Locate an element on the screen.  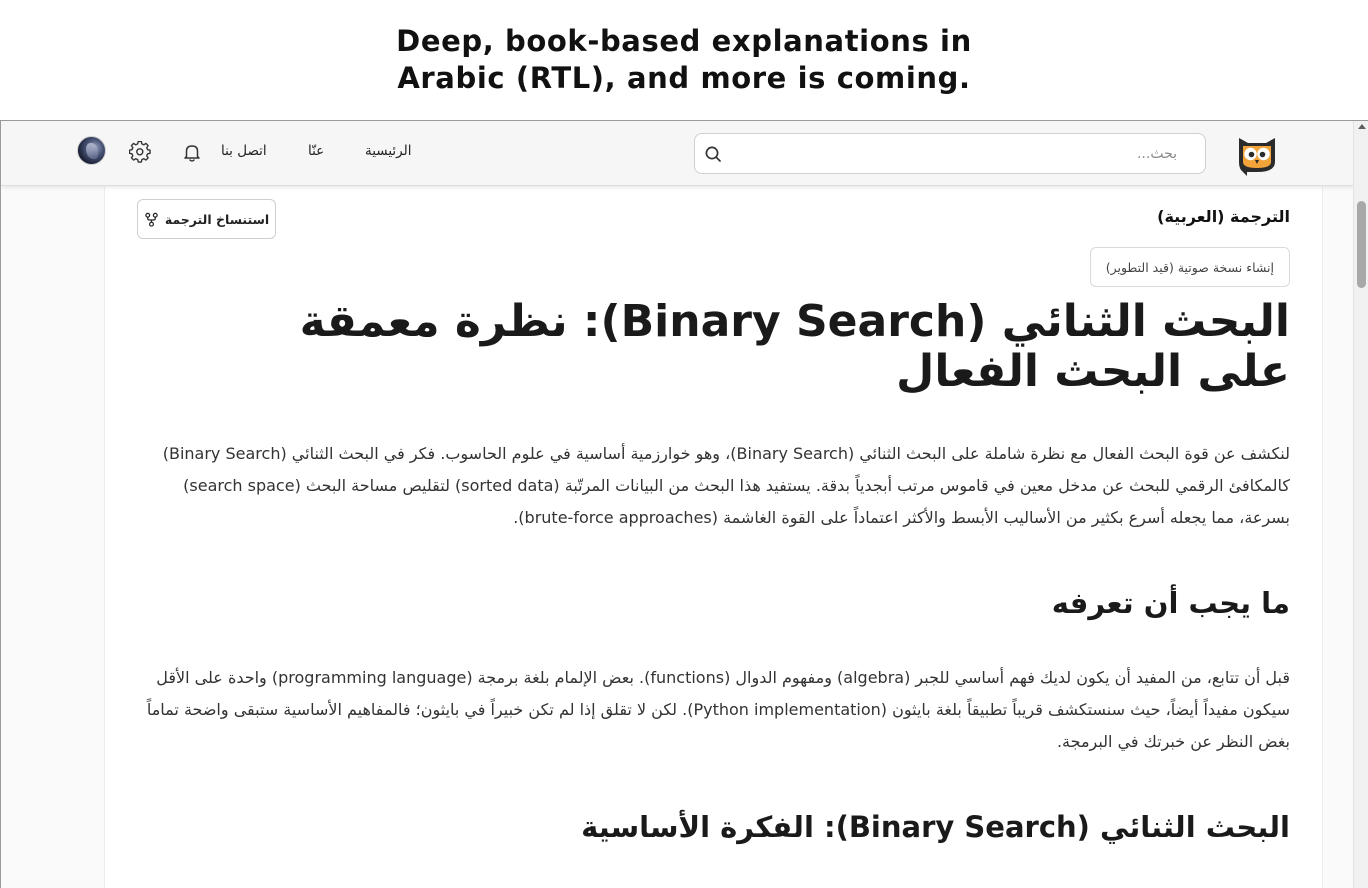
scroll-up-arrow-icon is located at coordinates (1362, 126).